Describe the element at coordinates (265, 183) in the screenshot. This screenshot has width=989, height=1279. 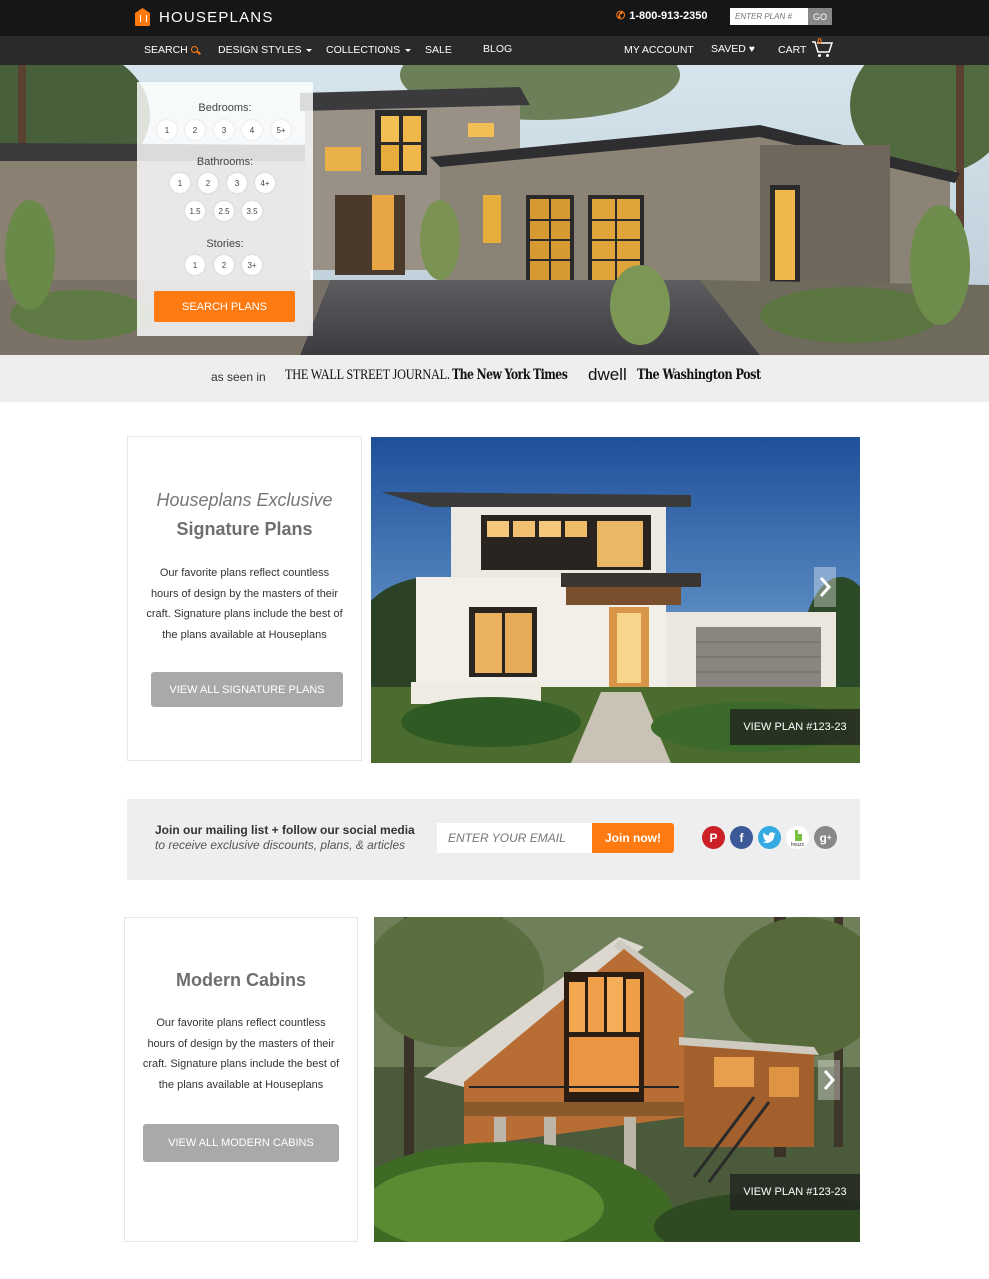
I see `bathroom-option: 4+` at that location.